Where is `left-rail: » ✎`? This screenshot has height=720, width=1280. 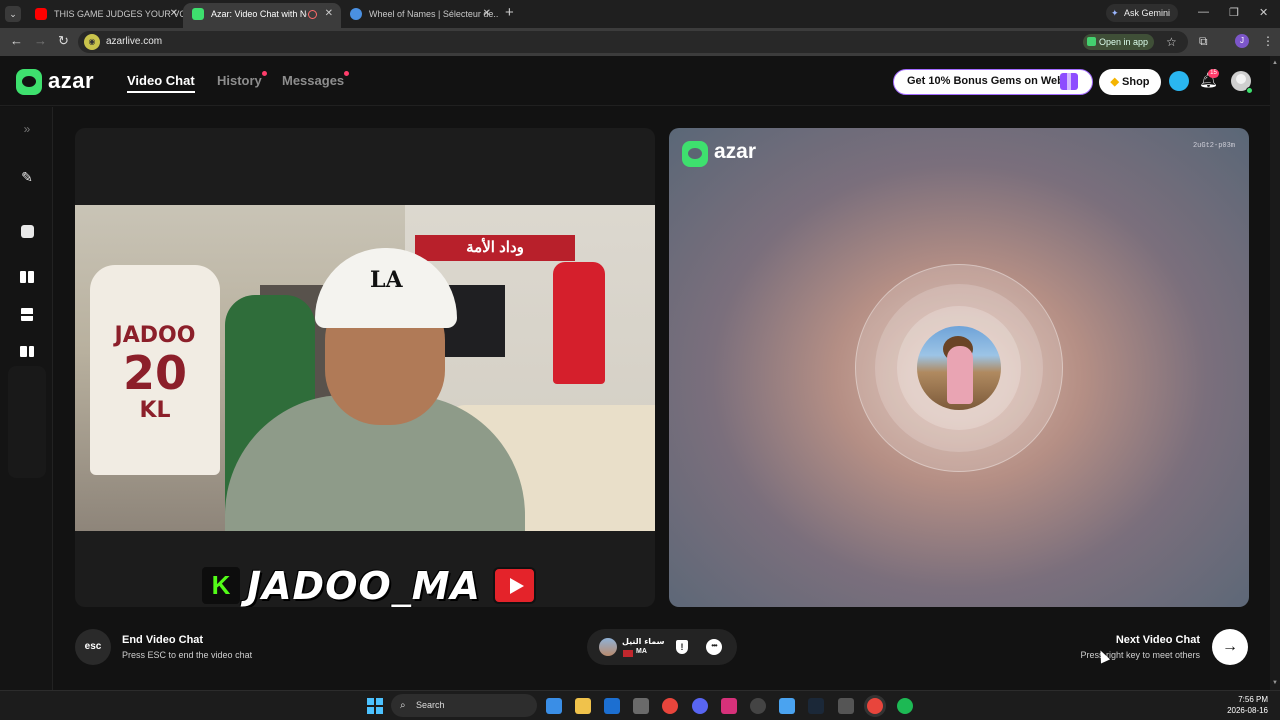 left-rail: » ✎ is located at coordinates (26, 398).